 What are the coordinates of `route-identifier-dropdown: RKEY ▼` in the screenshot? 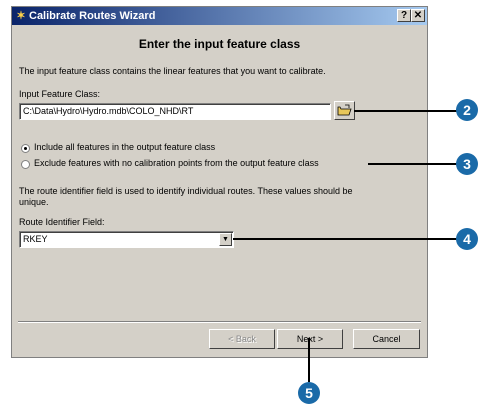 It's located at (126, 239).